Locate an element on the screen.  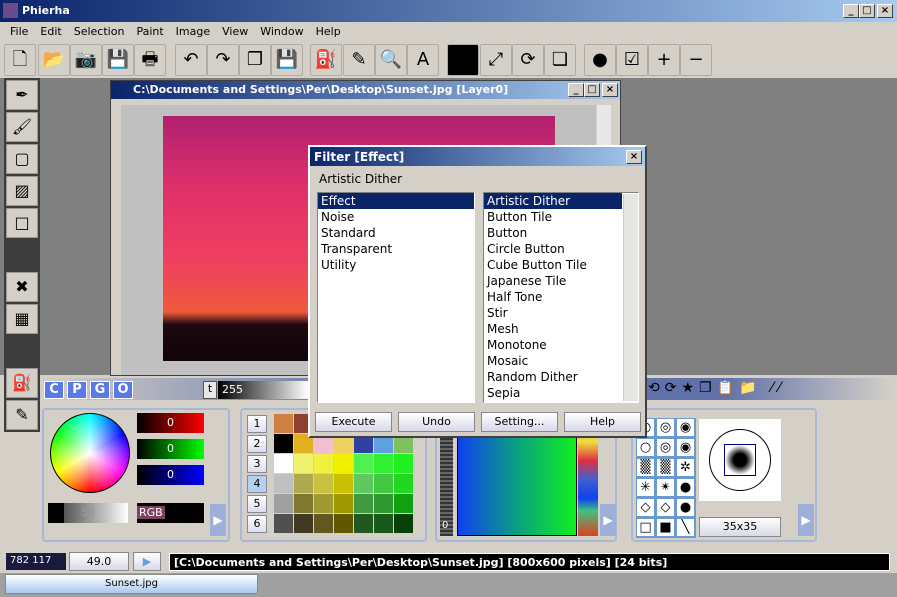
red-slider: 0 is located at coordinates (170, 423).